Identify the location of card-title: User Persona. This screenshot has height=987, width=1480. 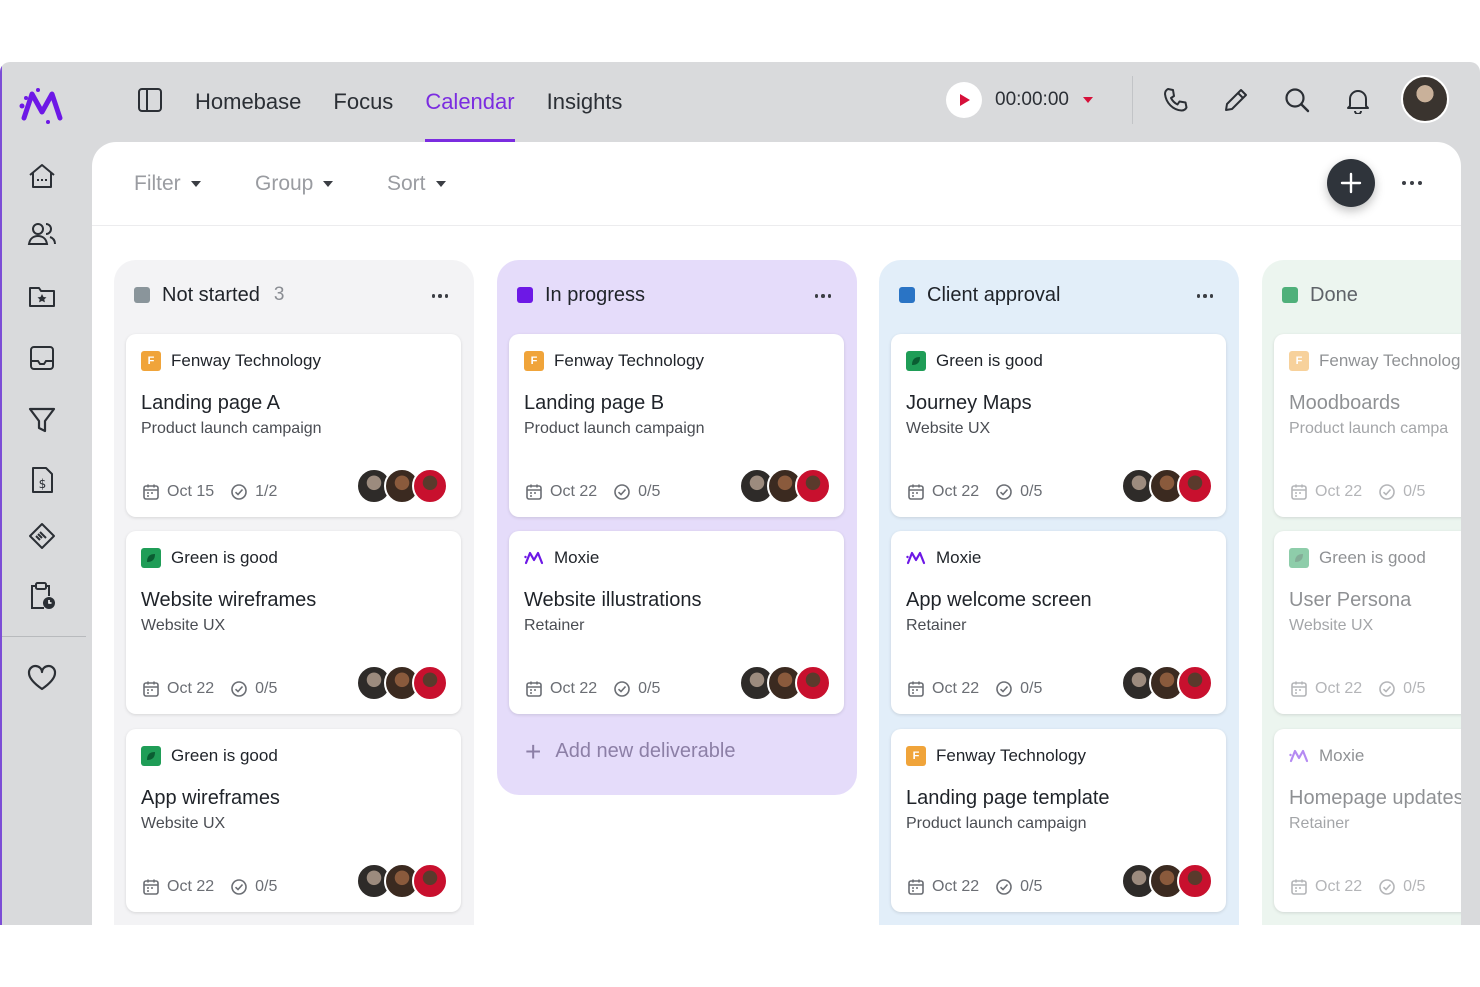
(1350, 600).